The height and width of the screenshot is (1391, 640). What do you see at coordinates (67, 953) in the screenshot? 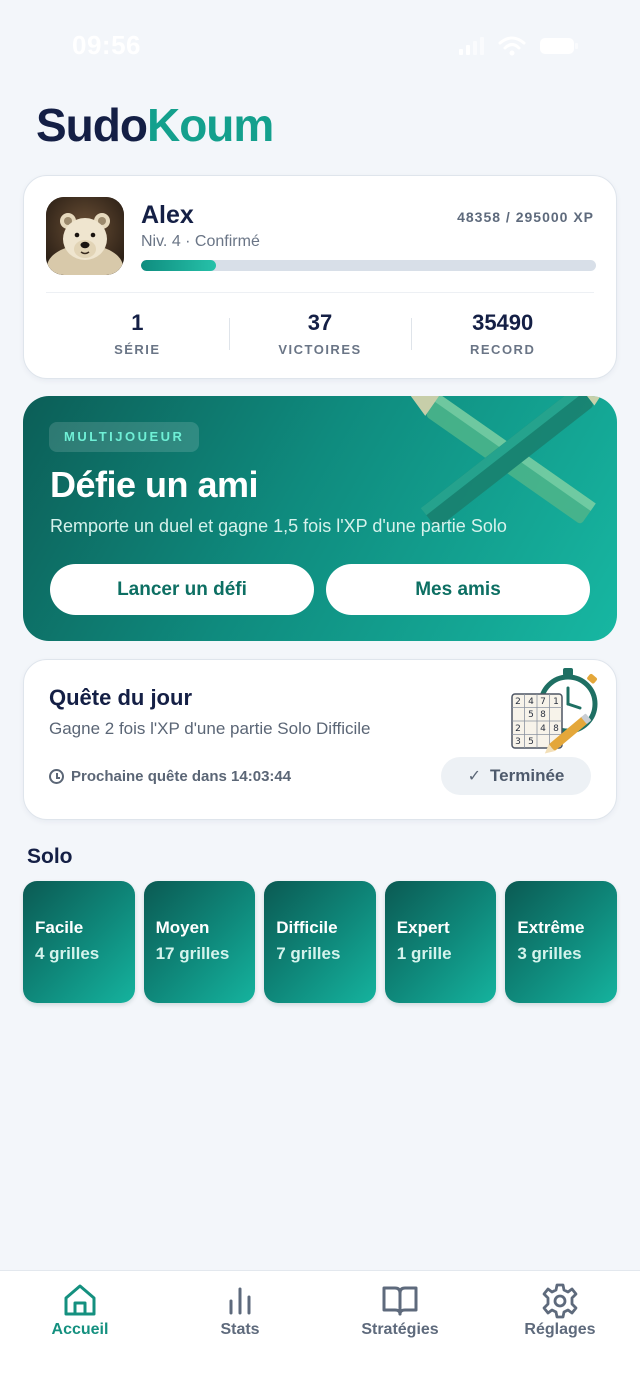
I see `solo-level-count: 4 grilles` at bounding box center [67, 953].